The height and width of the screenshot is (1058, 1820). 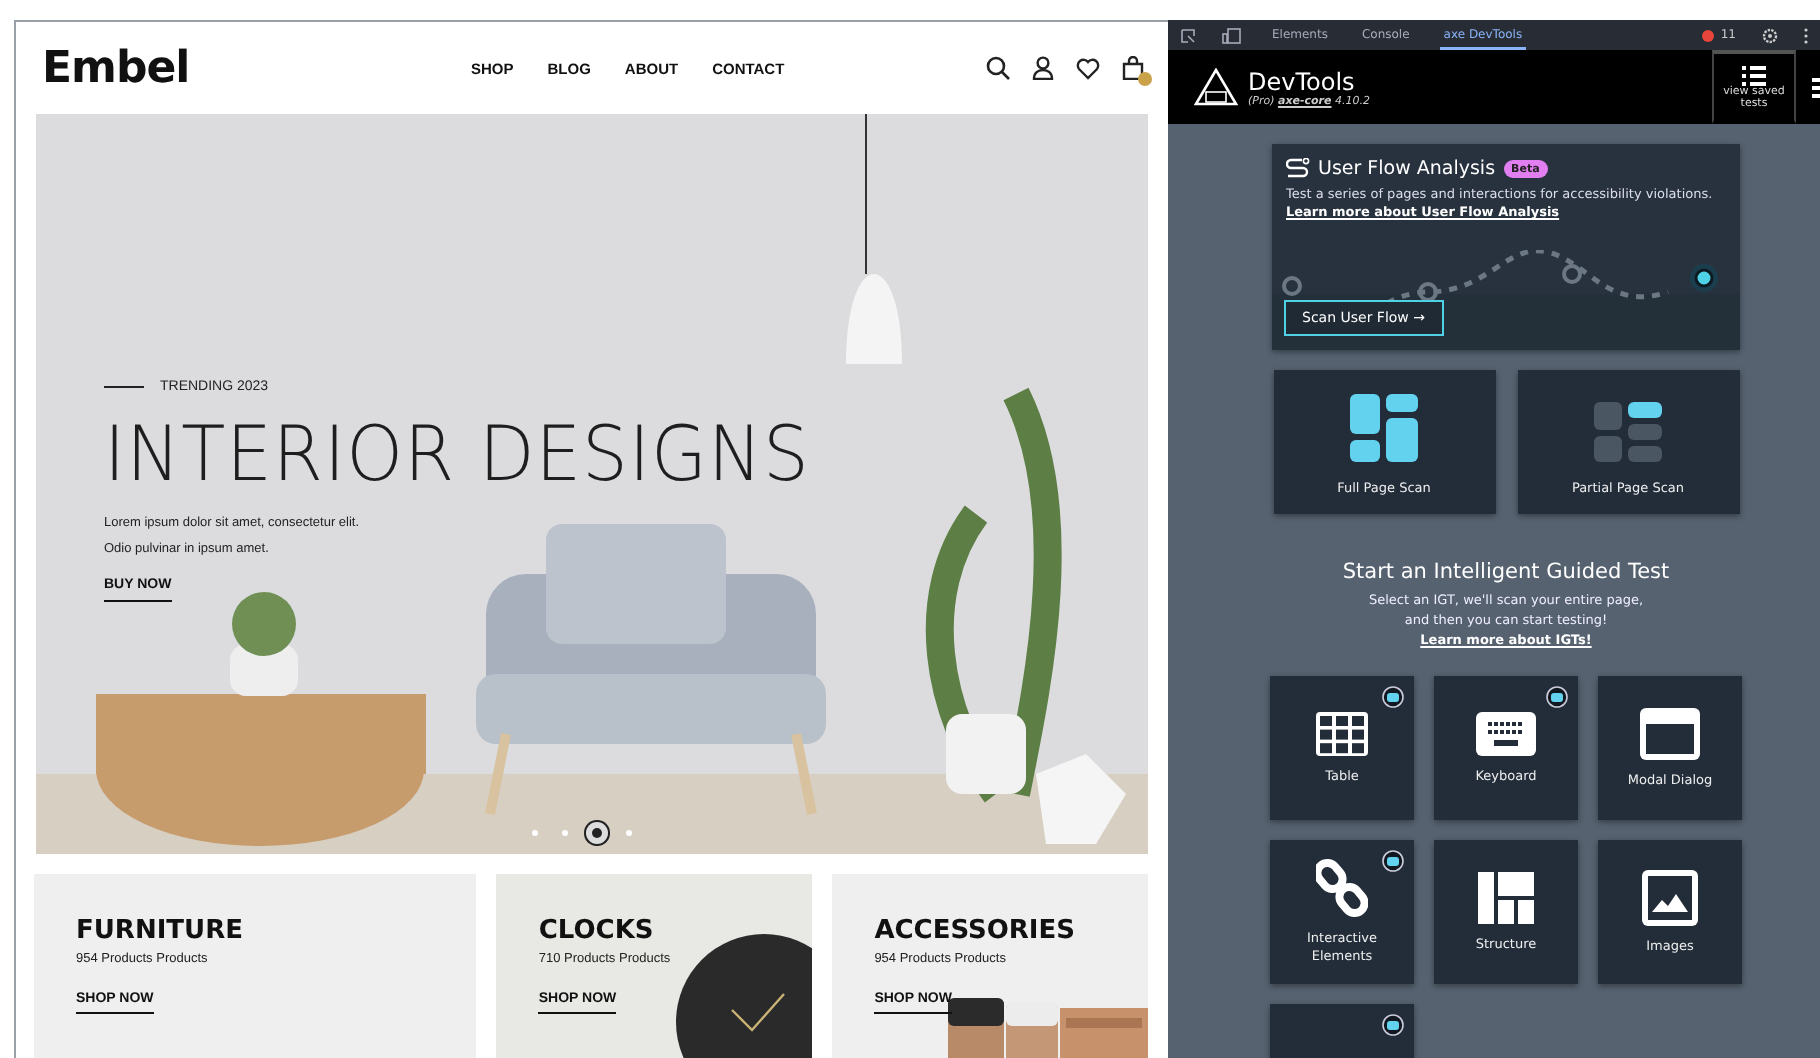 I want to click on shopping-bag-icon, so click(x=1132, y=68).